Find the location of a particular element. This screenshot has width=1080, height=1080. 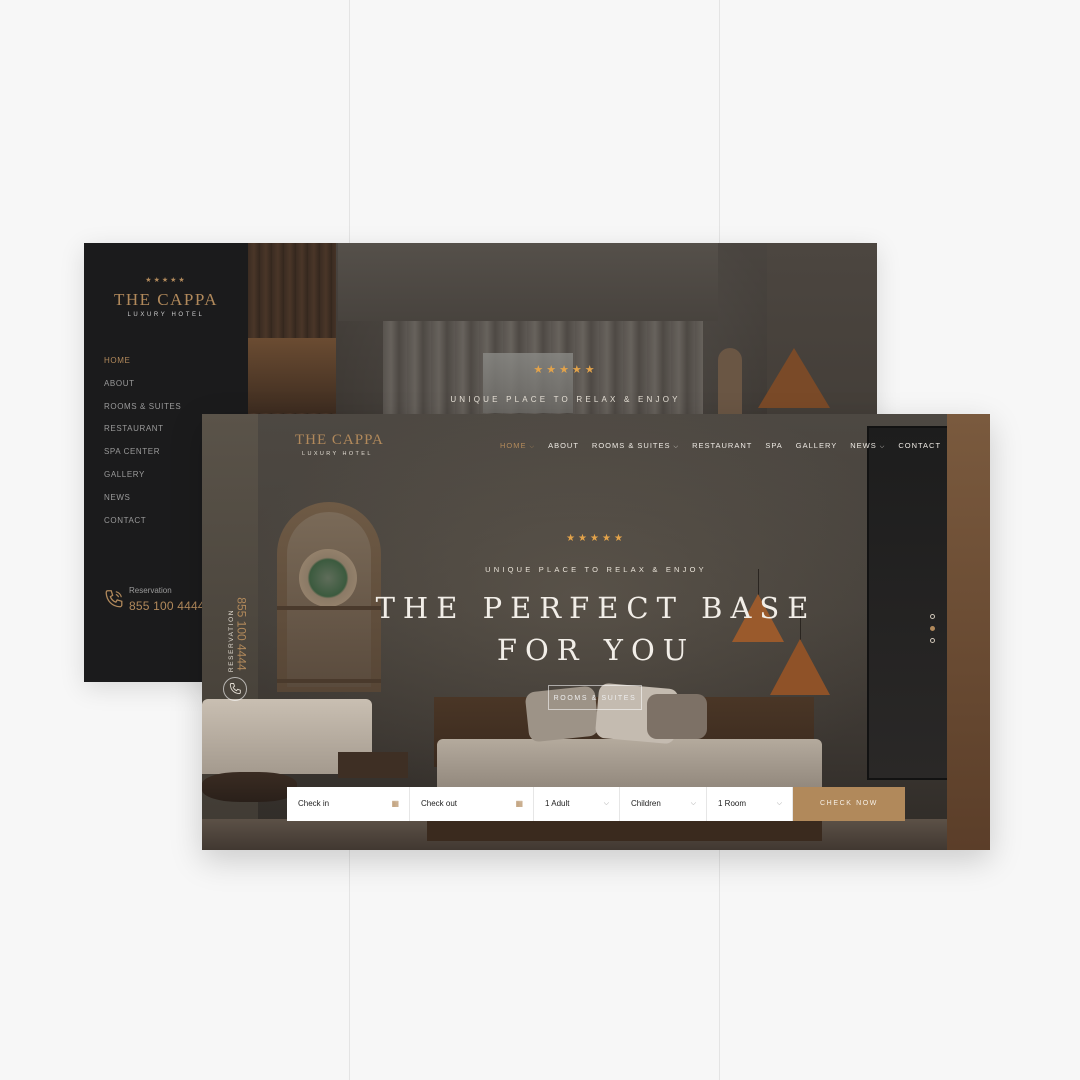

children-value: Children is located at coordinates (646, 803).